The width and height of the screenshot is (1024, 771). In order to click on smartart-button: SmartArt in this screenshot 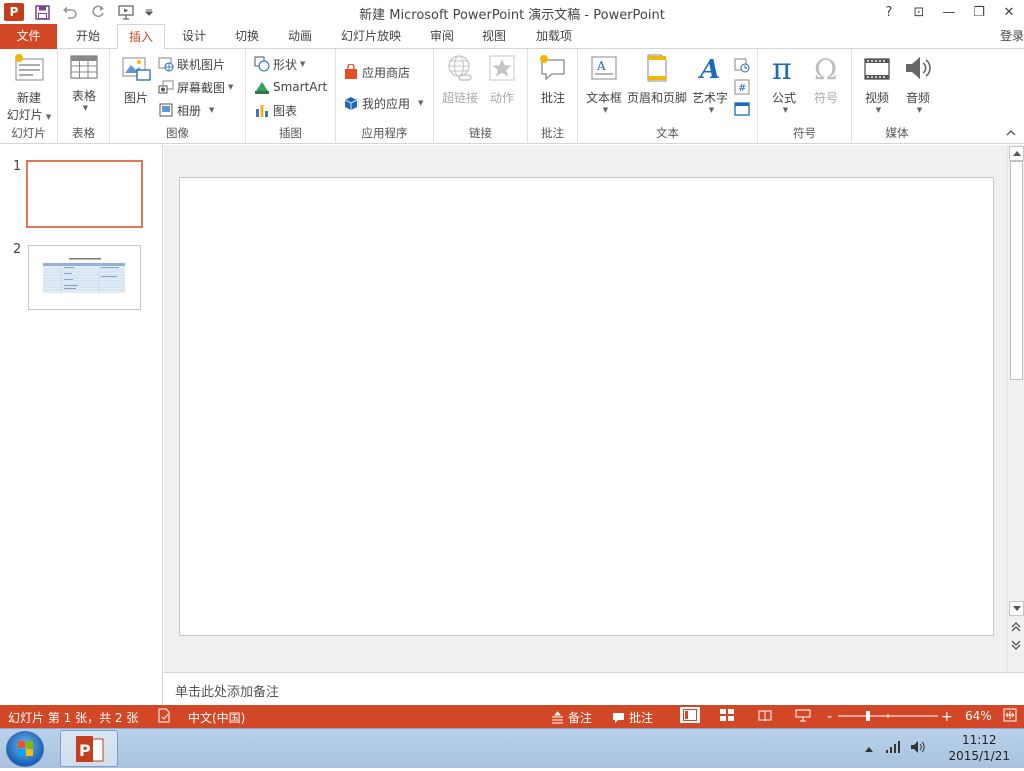, I will do `click(290, 87)`.